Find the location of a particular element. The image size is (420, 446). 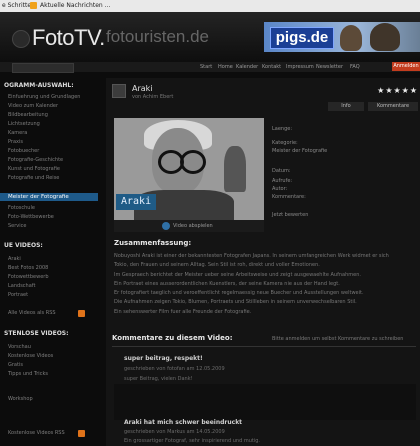

info-line: Autor: is located at coordinates (280, 189).